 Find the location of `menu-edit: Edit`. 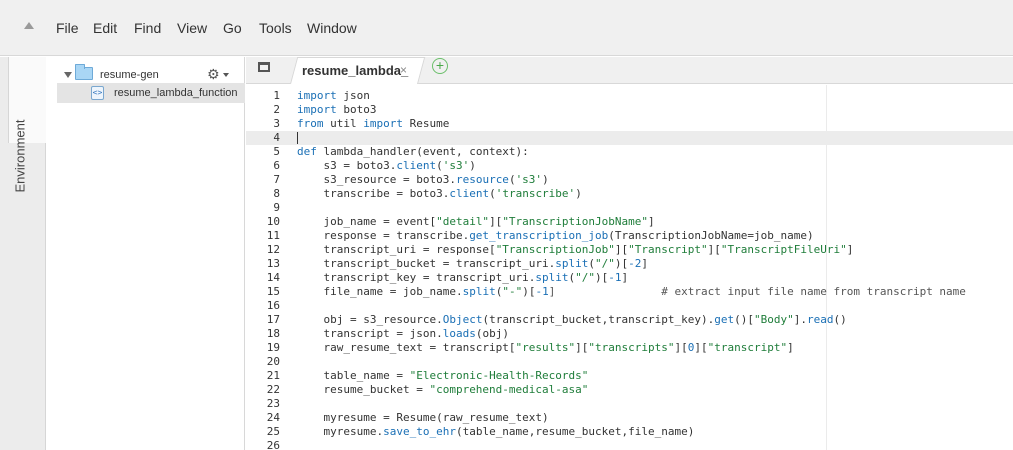

menu-edit: Edit is located at coordinates (105, 28).